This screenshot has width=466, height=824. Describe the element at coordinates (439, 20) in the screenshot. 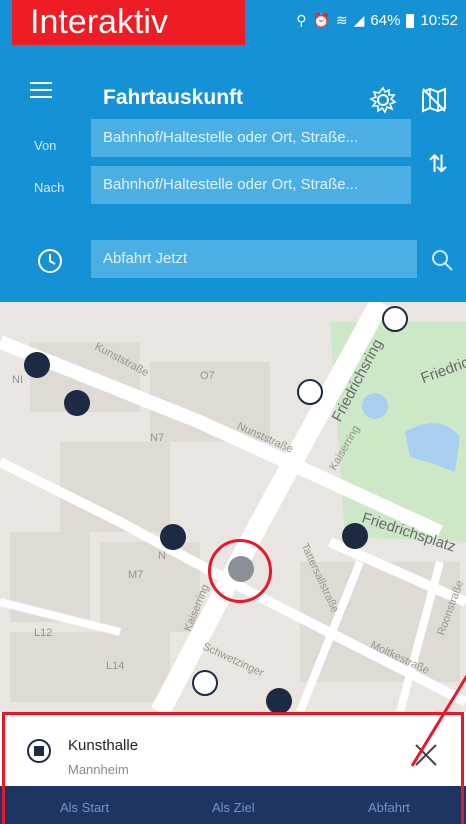

I see `clock-time: 10:52` at that location.